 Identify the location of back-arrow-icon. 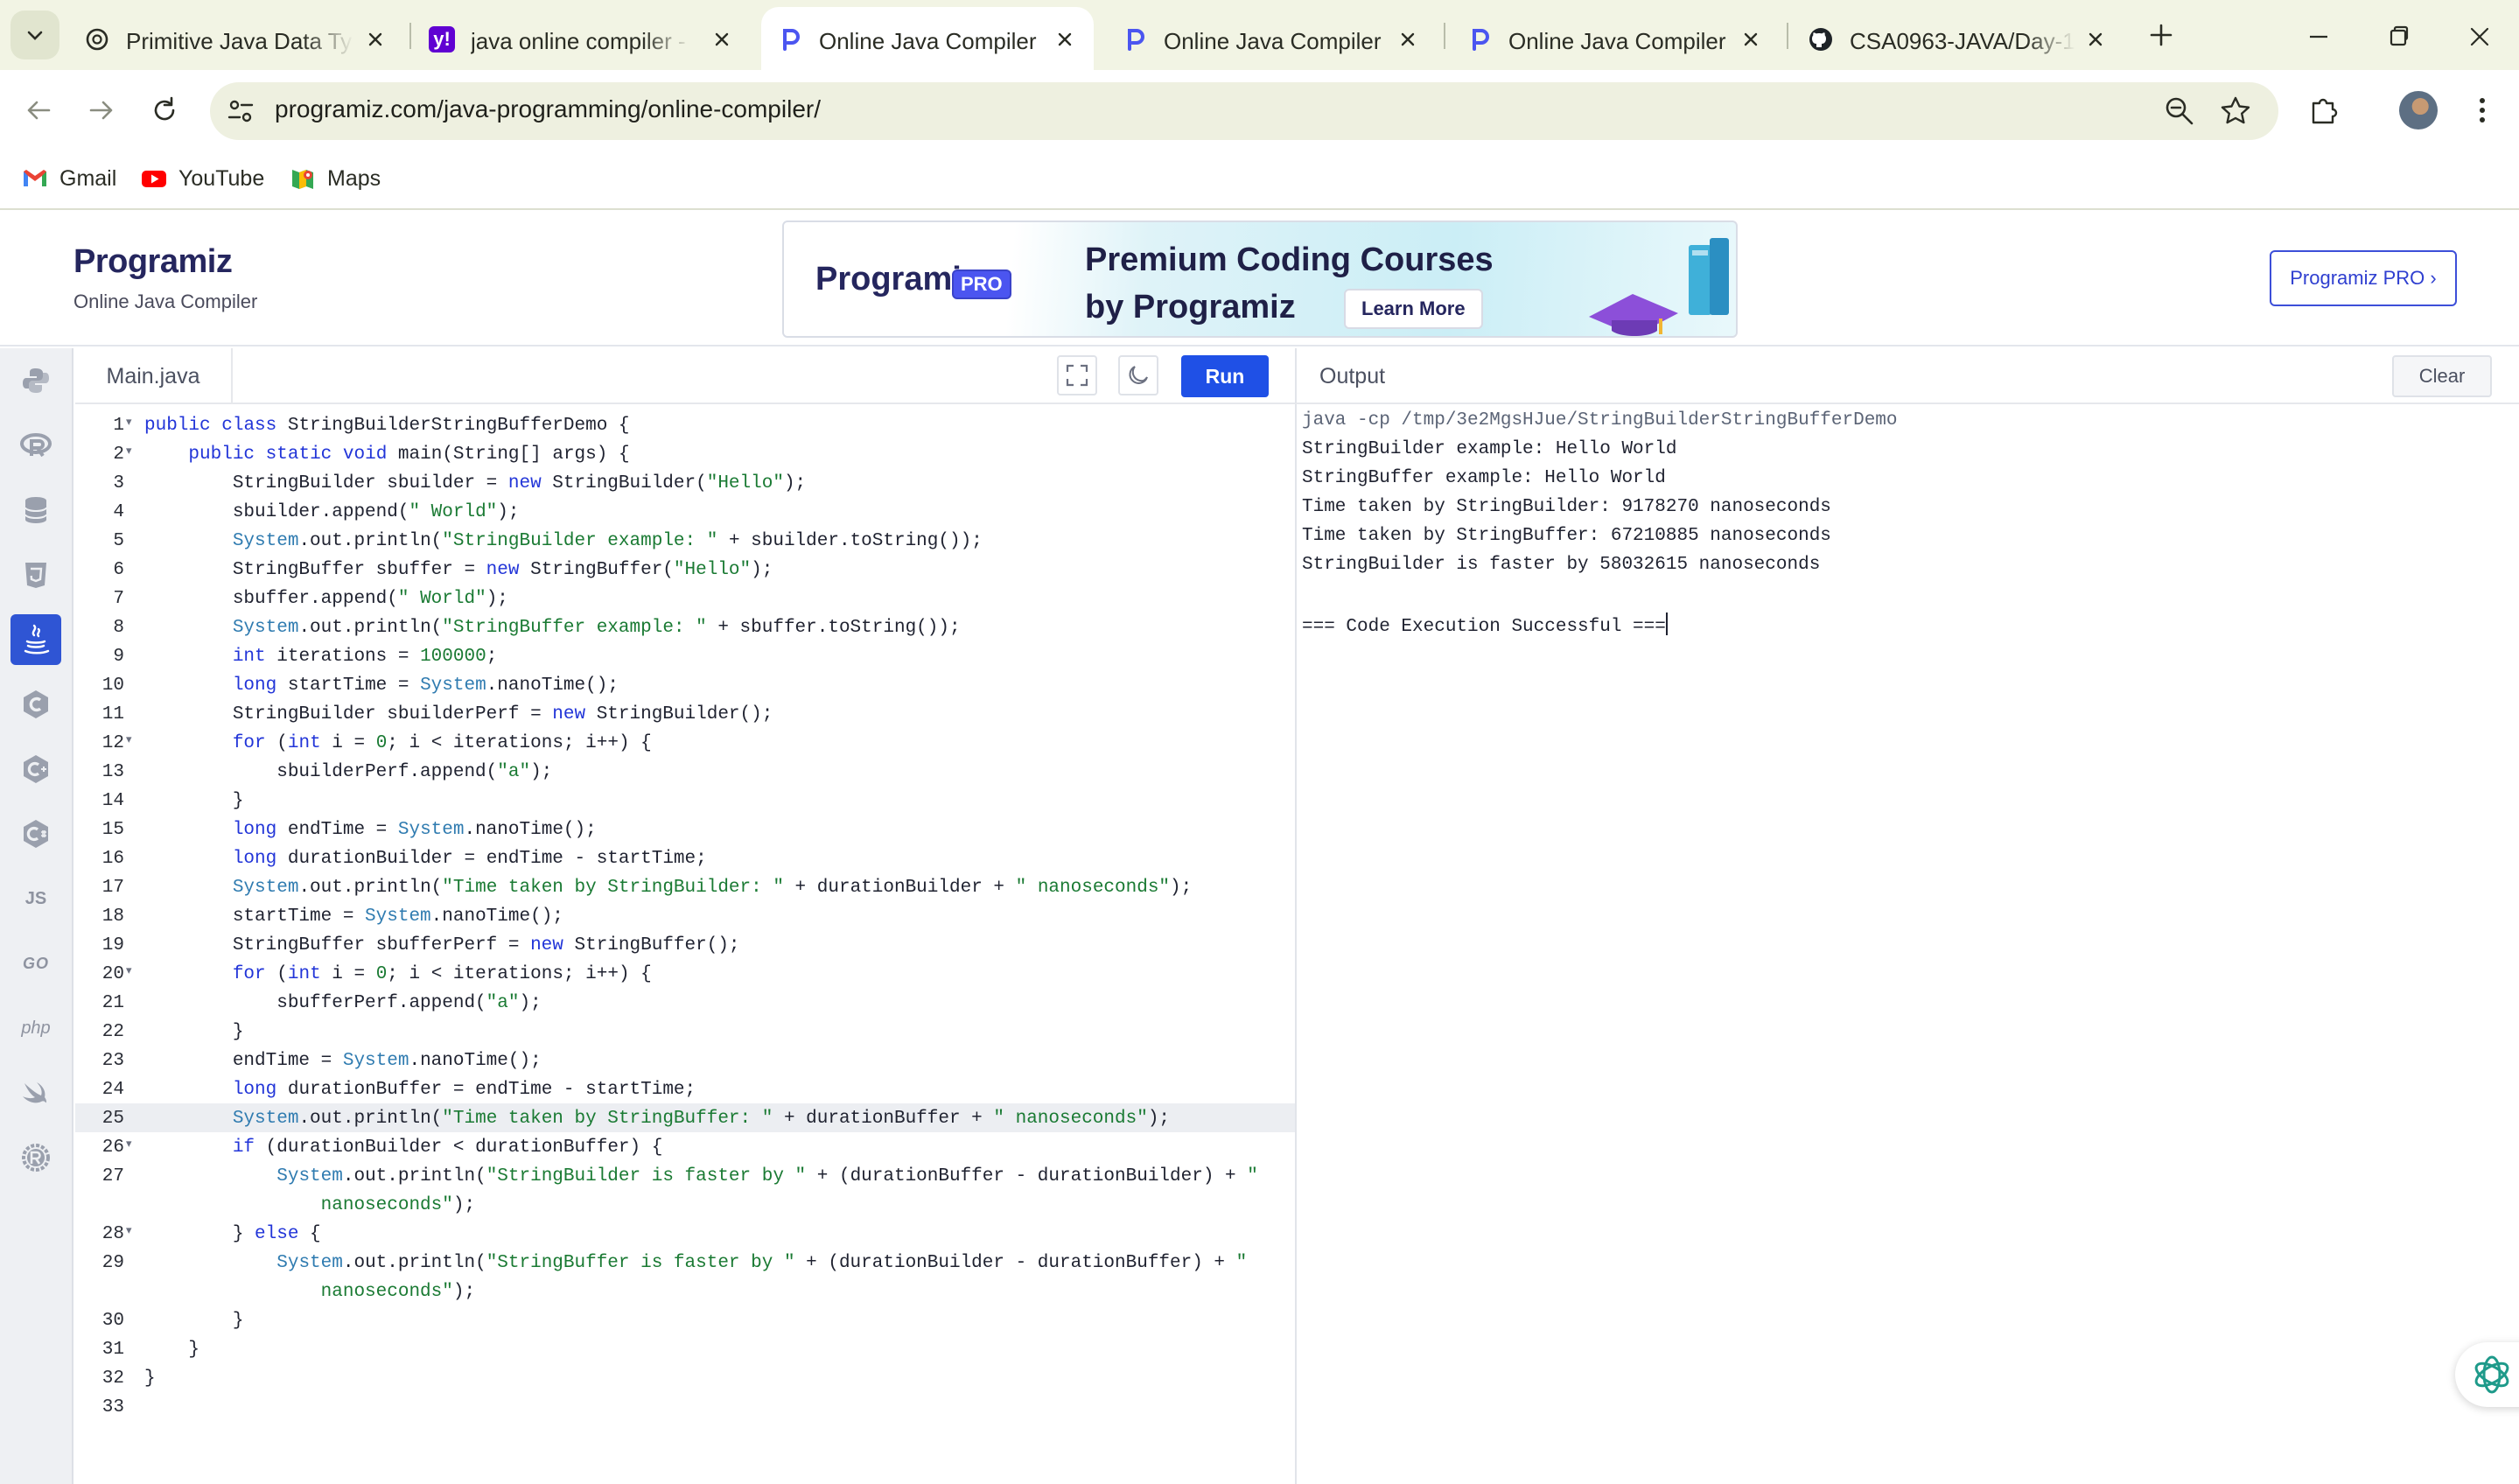
(38, 110).